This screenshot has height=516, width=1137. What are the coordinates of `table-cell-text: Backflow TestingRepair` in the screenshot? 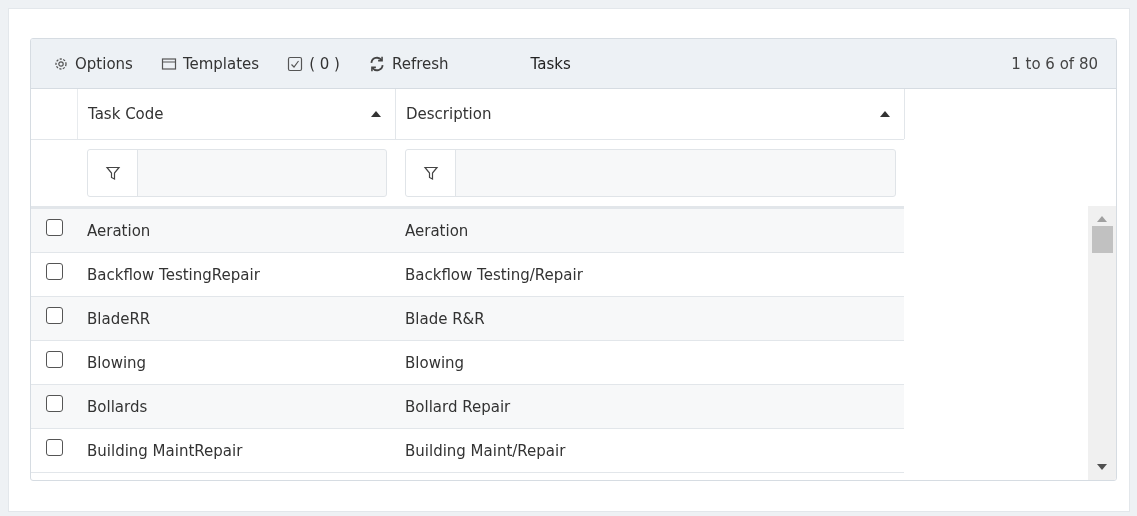 It's located at (173, 274).